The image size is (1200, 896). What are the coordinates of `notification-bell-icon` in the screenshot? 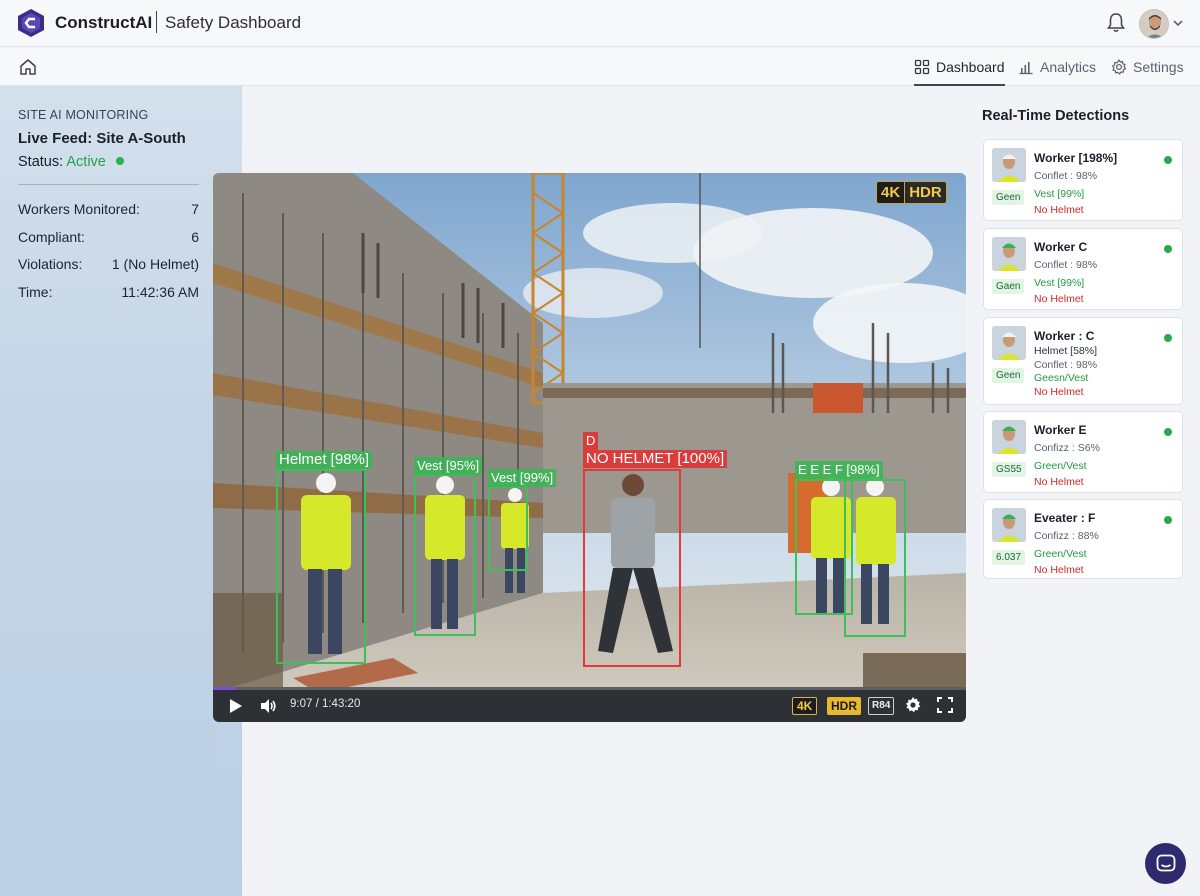 It's located at (1116, 23).